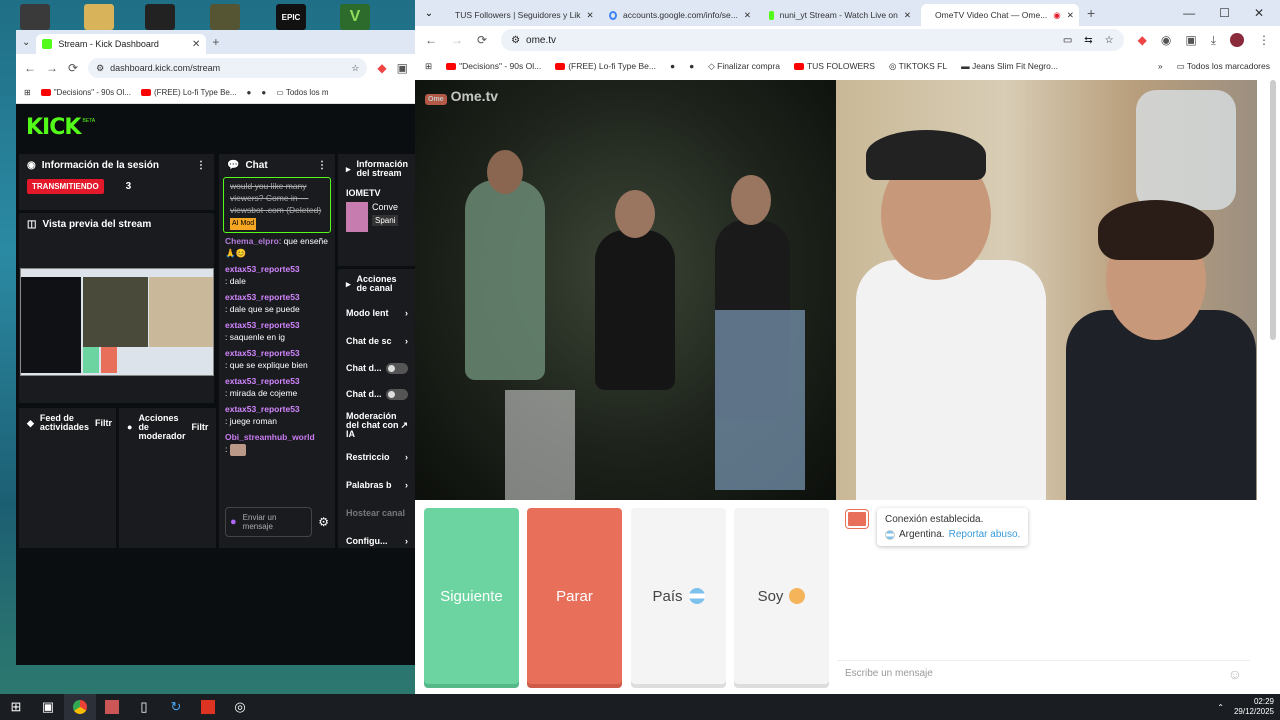 The image size is (1280, 720). I want to click on restrictions-item: Restriccio ›, so click(377, 457).